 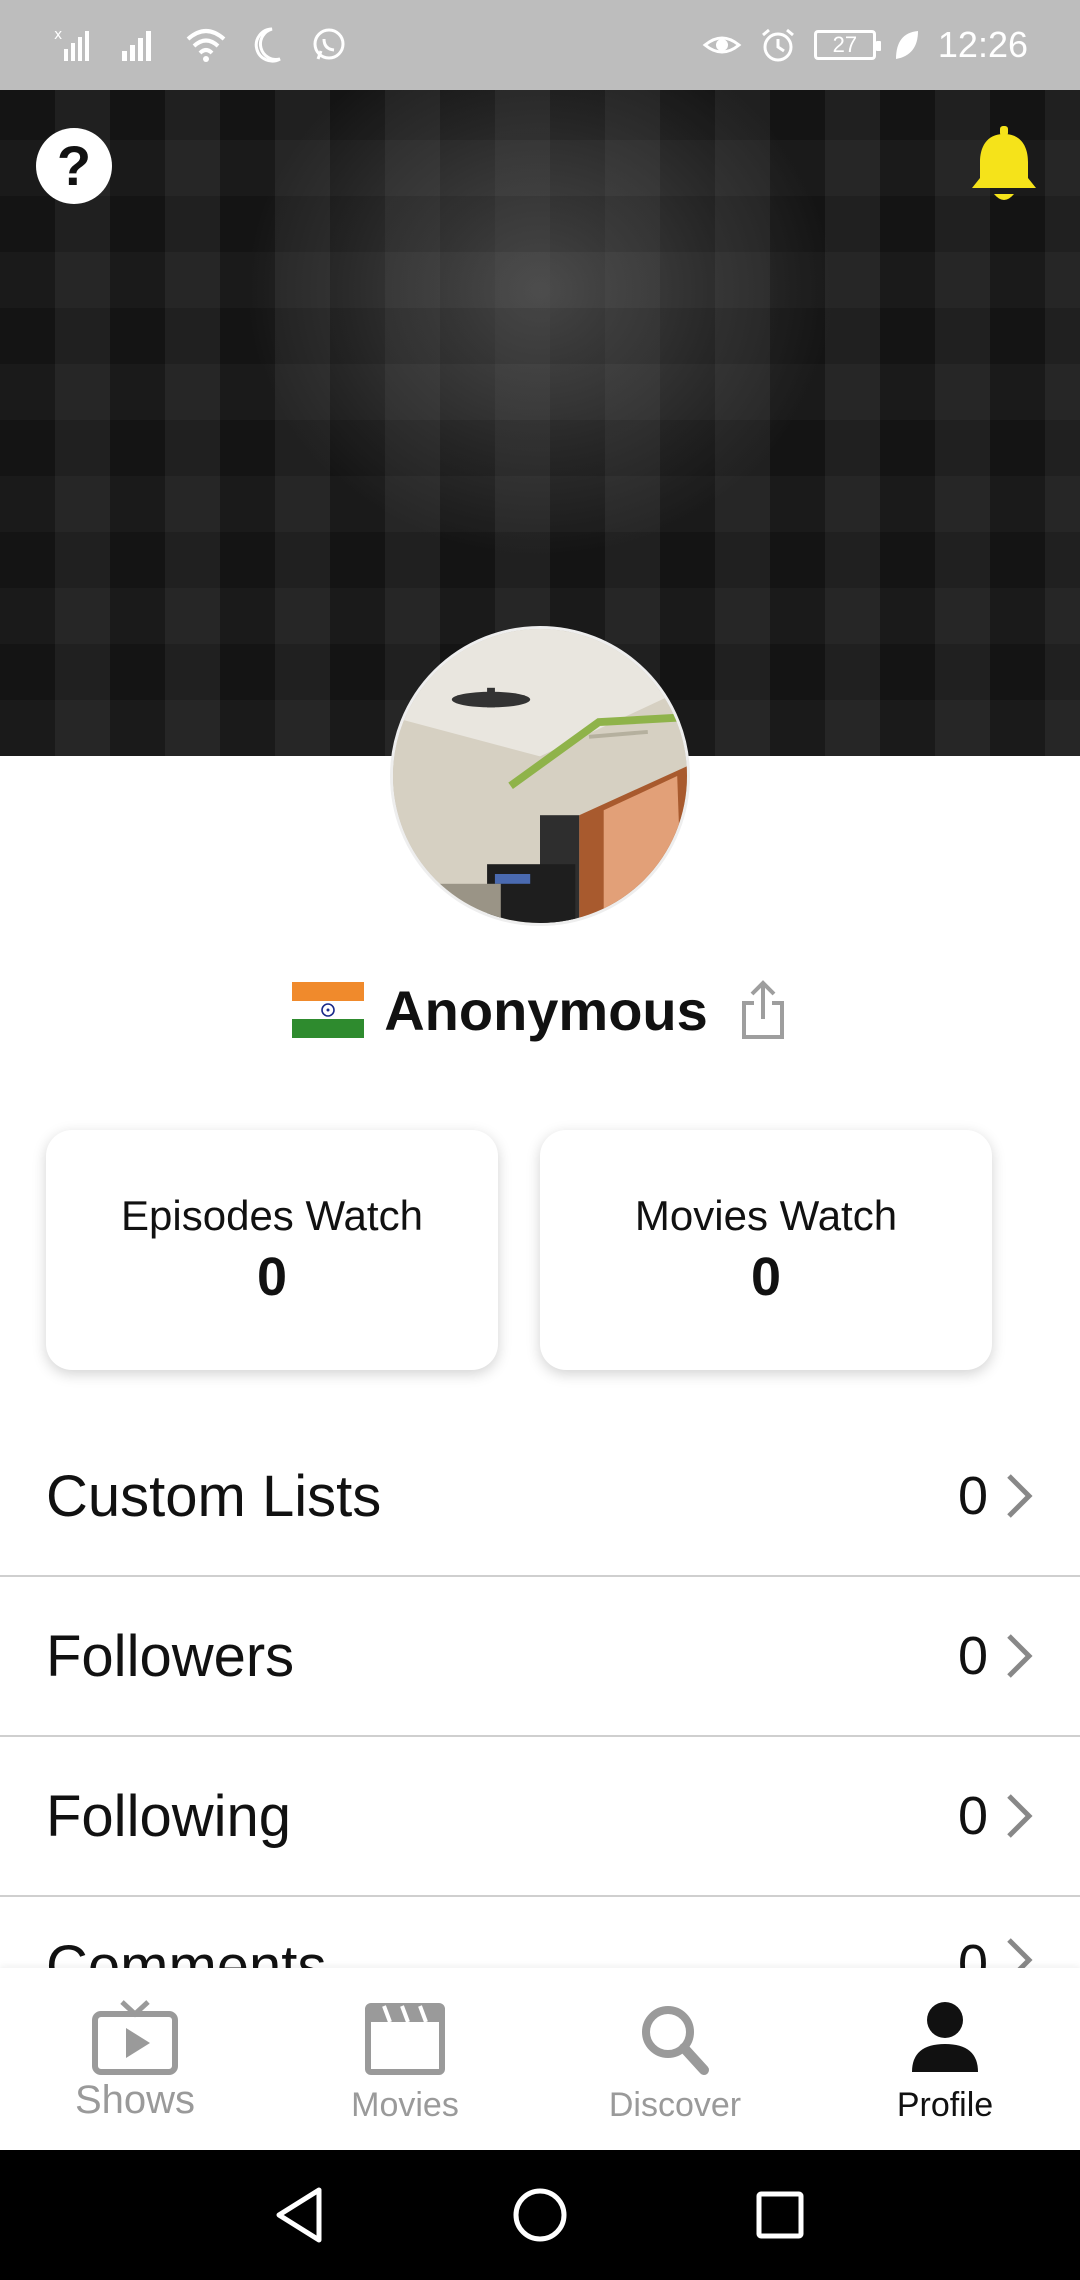 What do you see at coordinates (722, 45) in the screenshot?
I see `eye-comfort-icon` at bounding box center [722, 45].